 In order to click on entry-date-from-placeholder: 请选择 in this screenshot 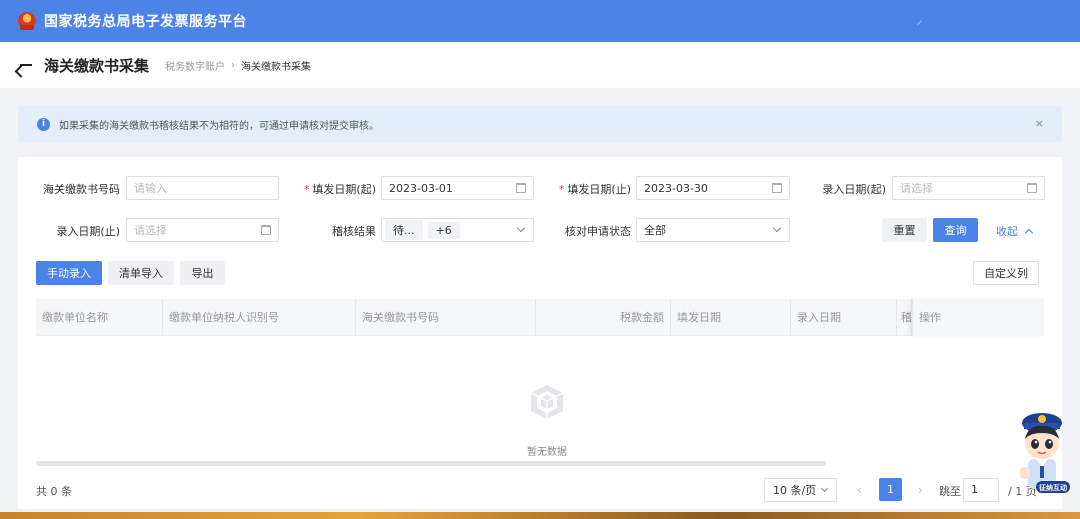, I will do `click(916, 188)`.